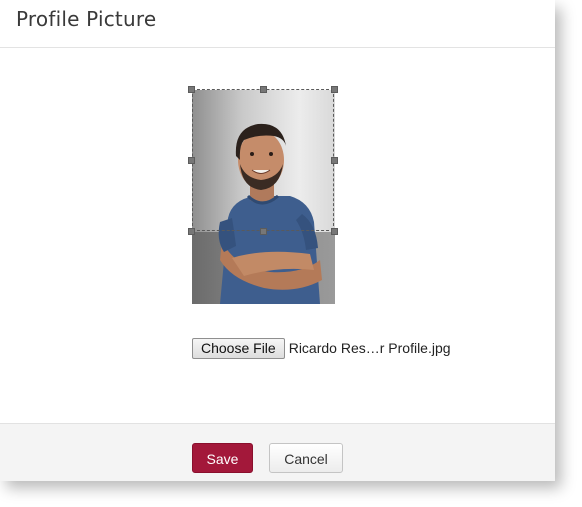  I want to click on choose-file-button: Choose File, so click(238, 348).